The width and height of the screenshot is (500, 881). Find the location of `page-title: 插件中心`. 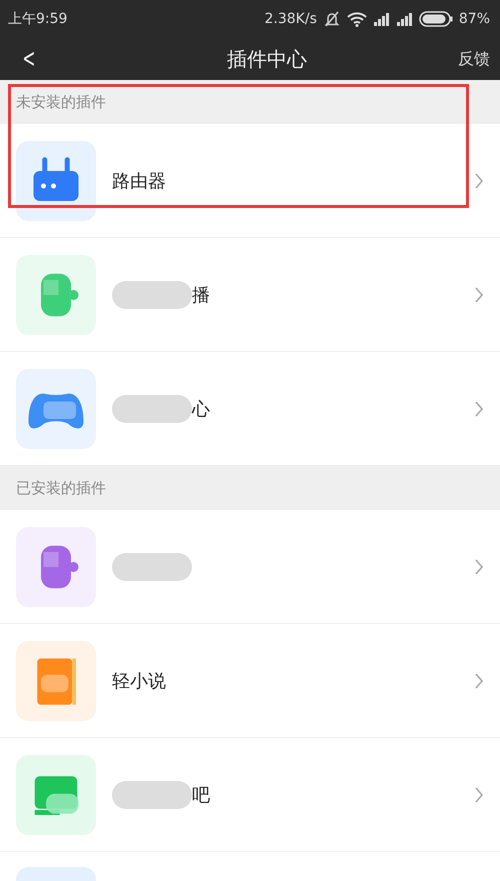

page-title: 插件中心 is located at coordinates (266, 59).